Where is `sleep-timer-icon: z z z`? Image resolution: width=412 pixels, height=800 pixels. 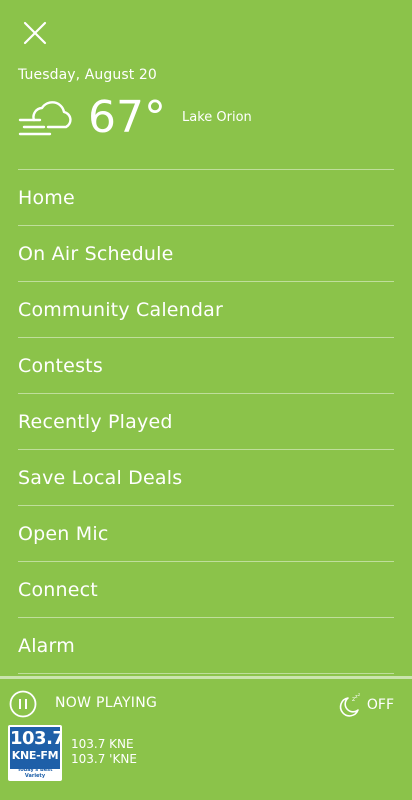 sleep-timer-icon: z z z is located at coordinates (349, 704).